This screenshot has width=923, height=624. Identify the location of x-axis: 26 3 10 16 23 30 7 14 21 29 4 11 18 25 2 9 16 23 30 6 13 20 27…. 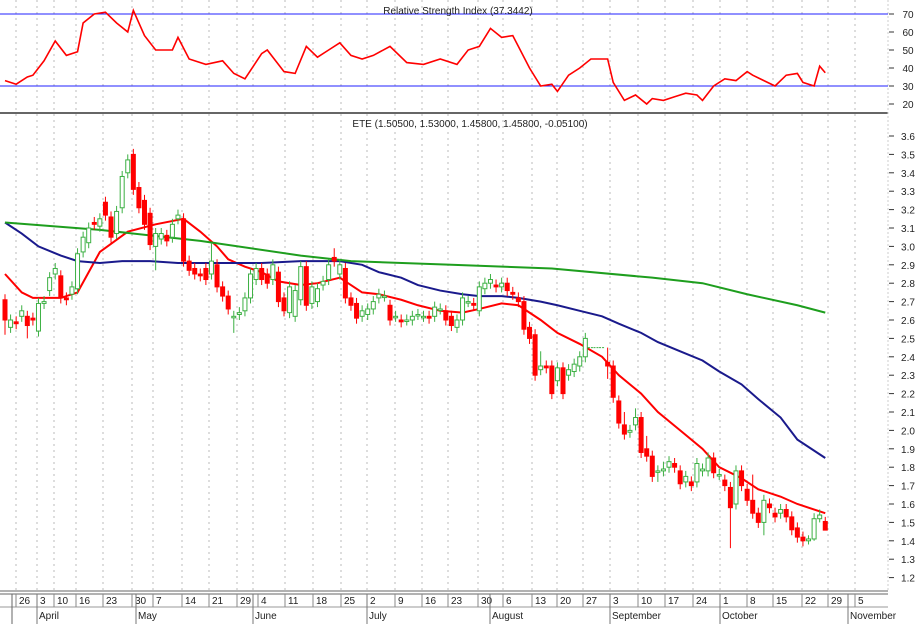
(448, 607).